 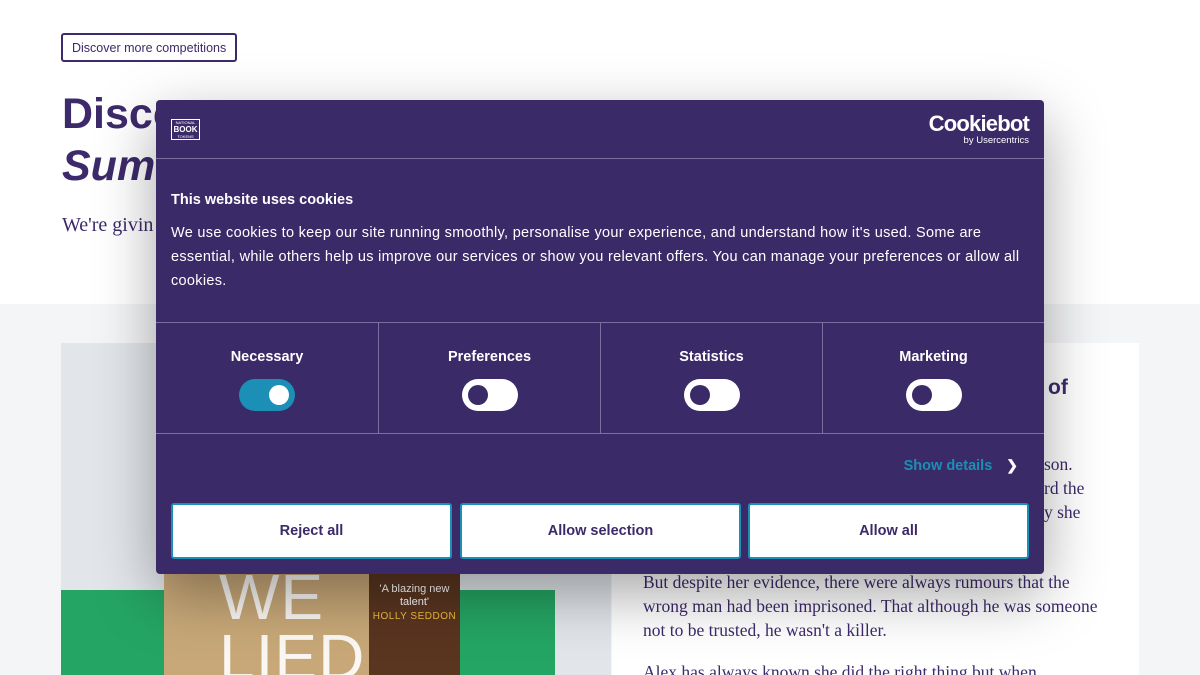 What do you see at coordinates (489, 378) in the screenshot?
I see `consent-preferences: Preferences` at bounding box center [489, 378].